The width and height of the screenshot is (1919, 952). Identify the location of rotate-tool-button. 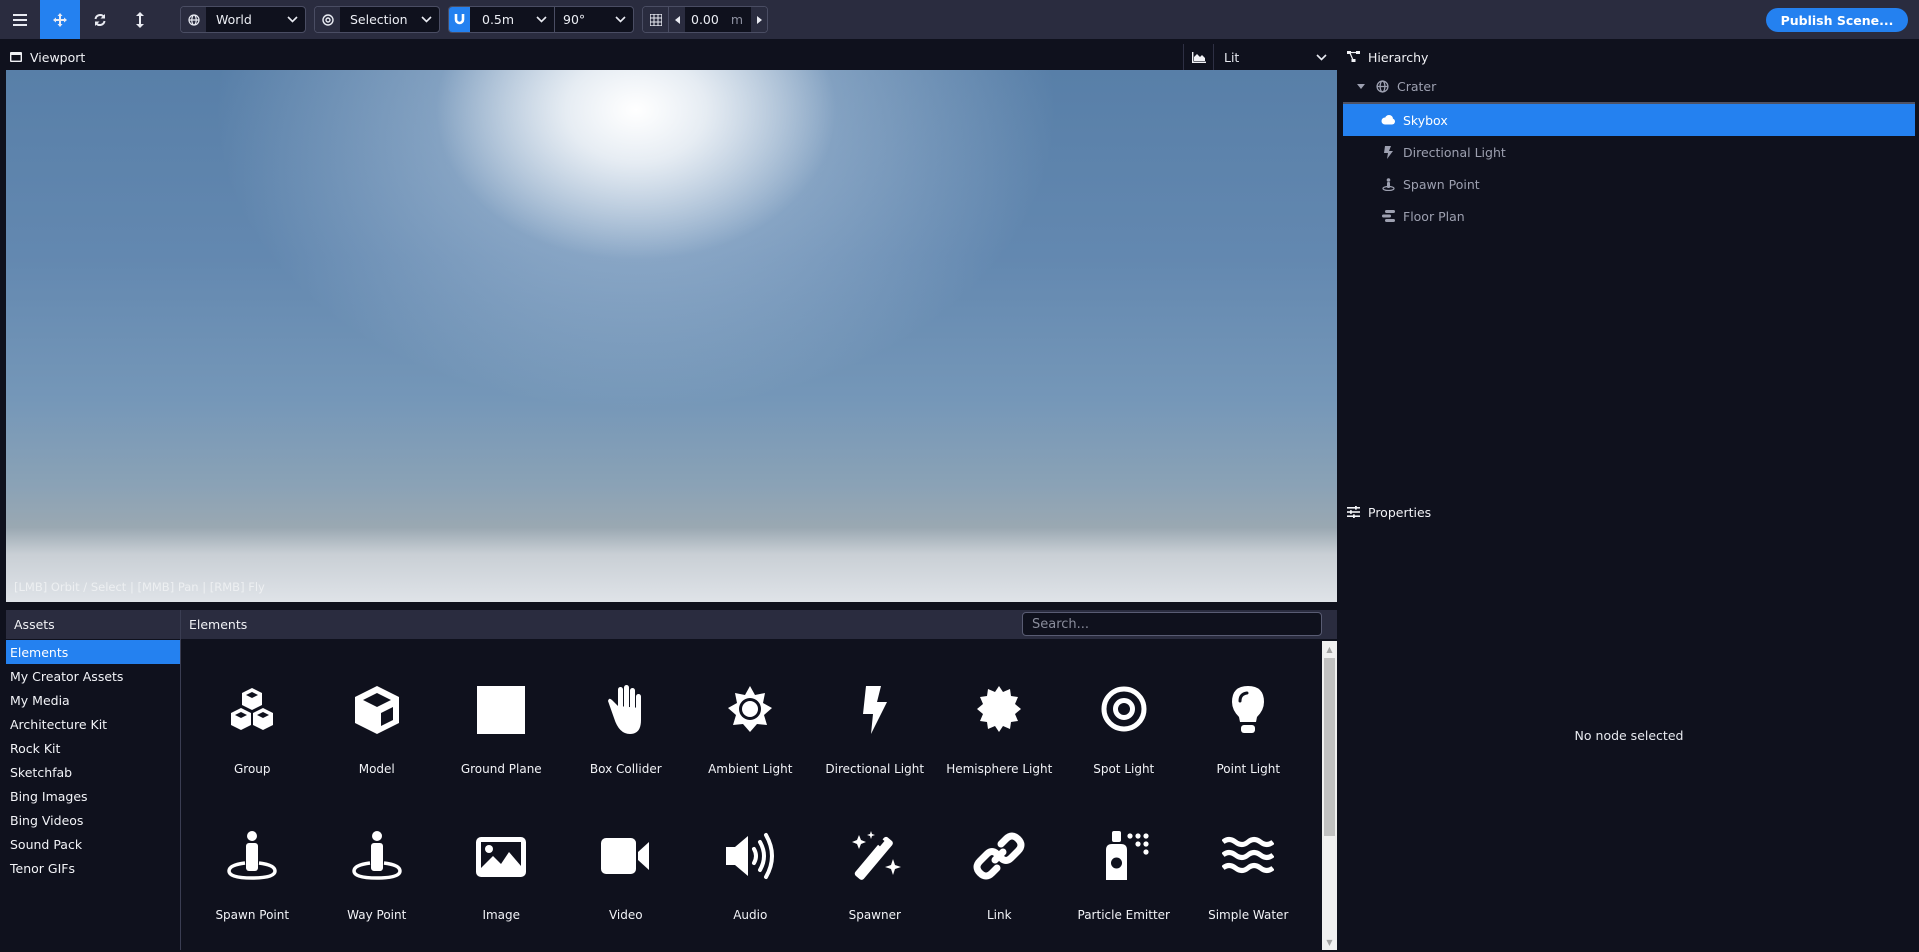
(100, 19).